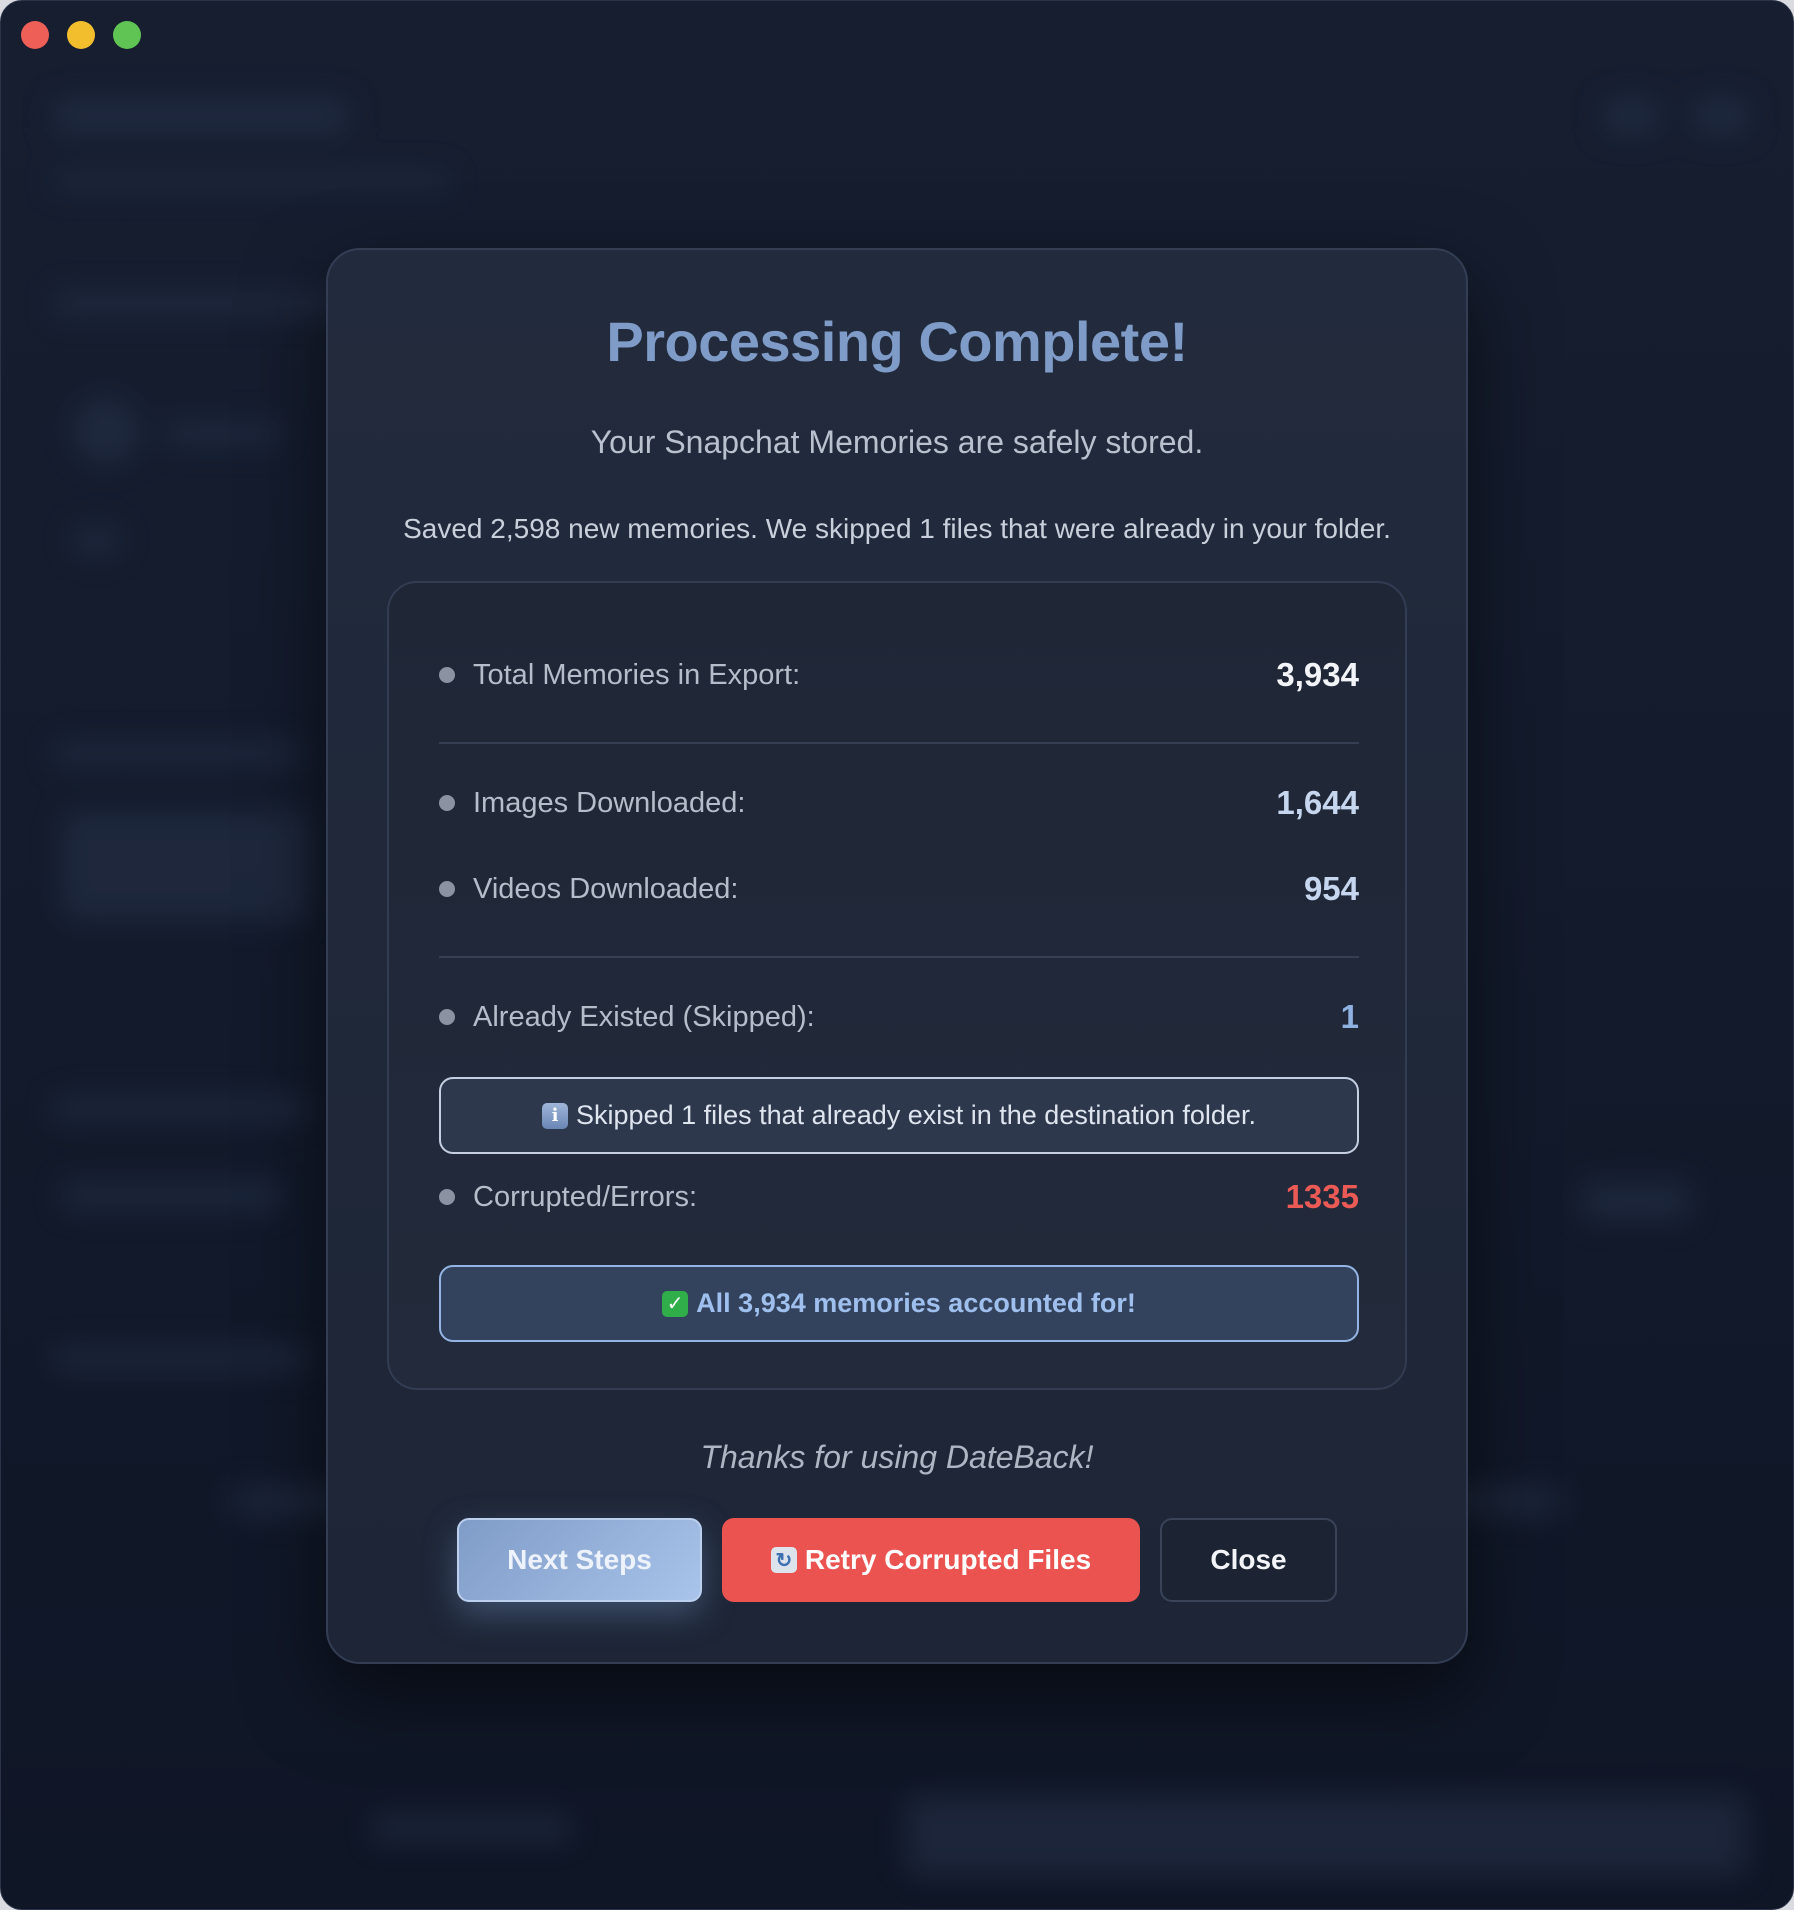 Image resolution: width=1794 pixels, height=1910 pixels. I want to click on retry-corrupted-button: ↻ Retry Corrupted Files, so click(931, 1560).